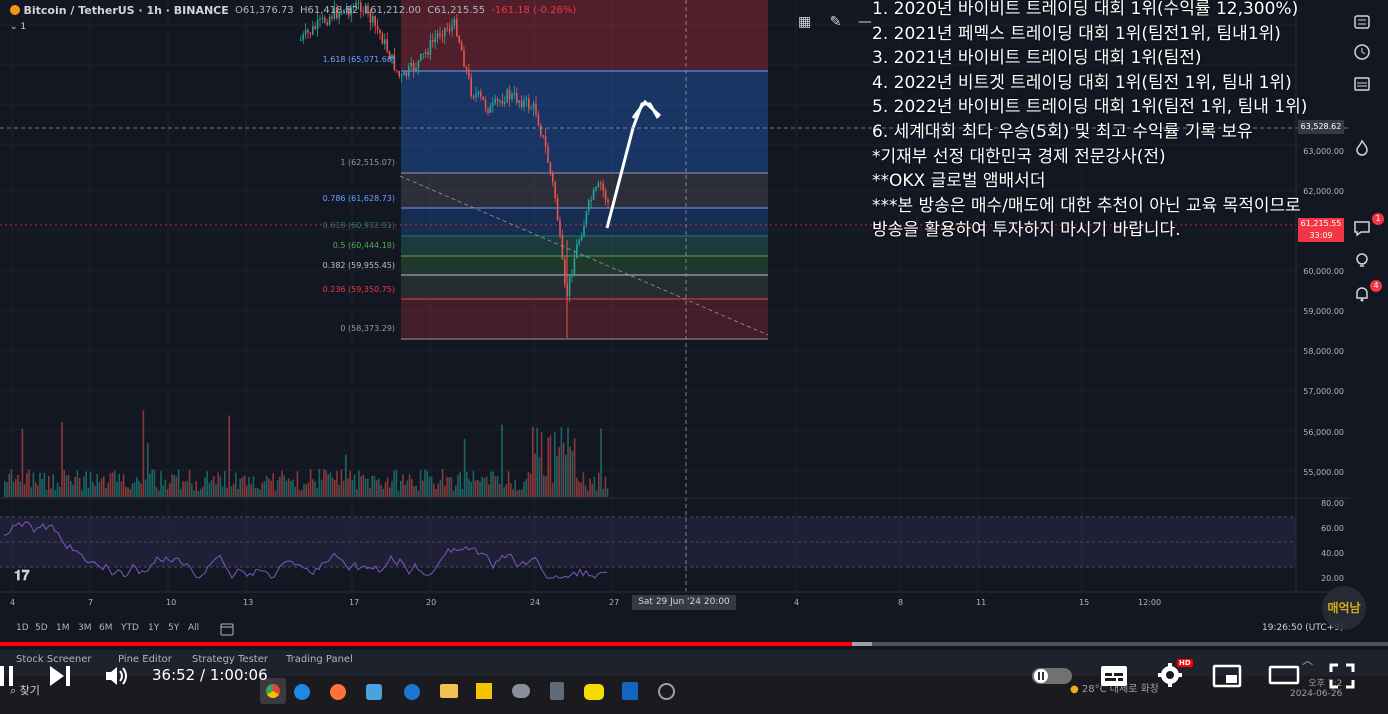  Describe the element at coordinates (694, 644) in the screenshot. I see `video-progress-track` at that location.